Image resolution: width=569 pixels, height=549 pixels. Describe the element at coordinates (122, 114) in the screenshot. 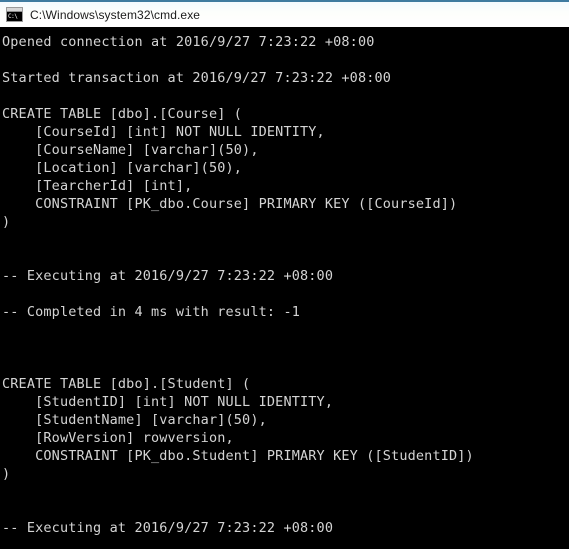

I see `console-line: CREATE TABLE [dbo].[Course] (` at that location.